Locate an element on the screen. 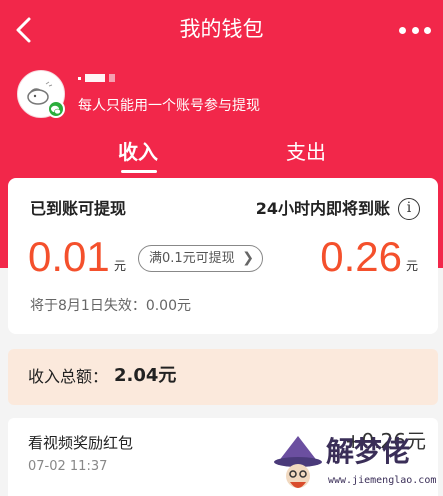 This screenshot has width=443, height=496. wizard-logo-icon is located at coordinates (298, 462).